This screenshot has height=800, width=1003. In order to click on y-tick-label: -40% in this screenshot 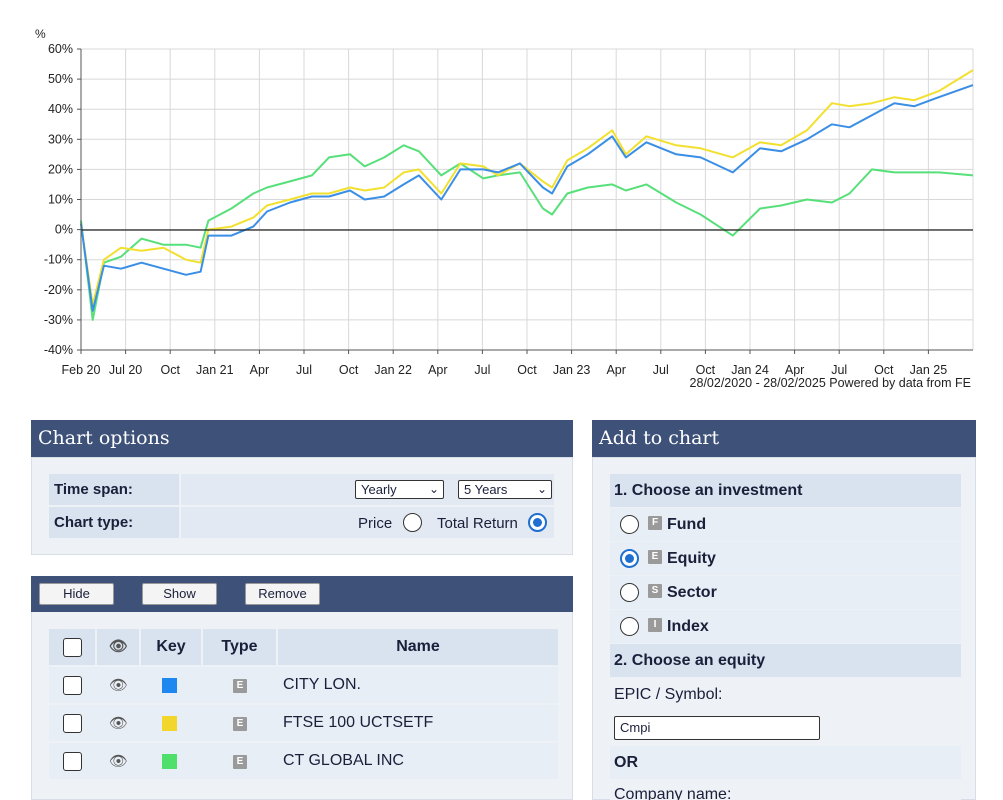, I will do `click(58, 350)`.